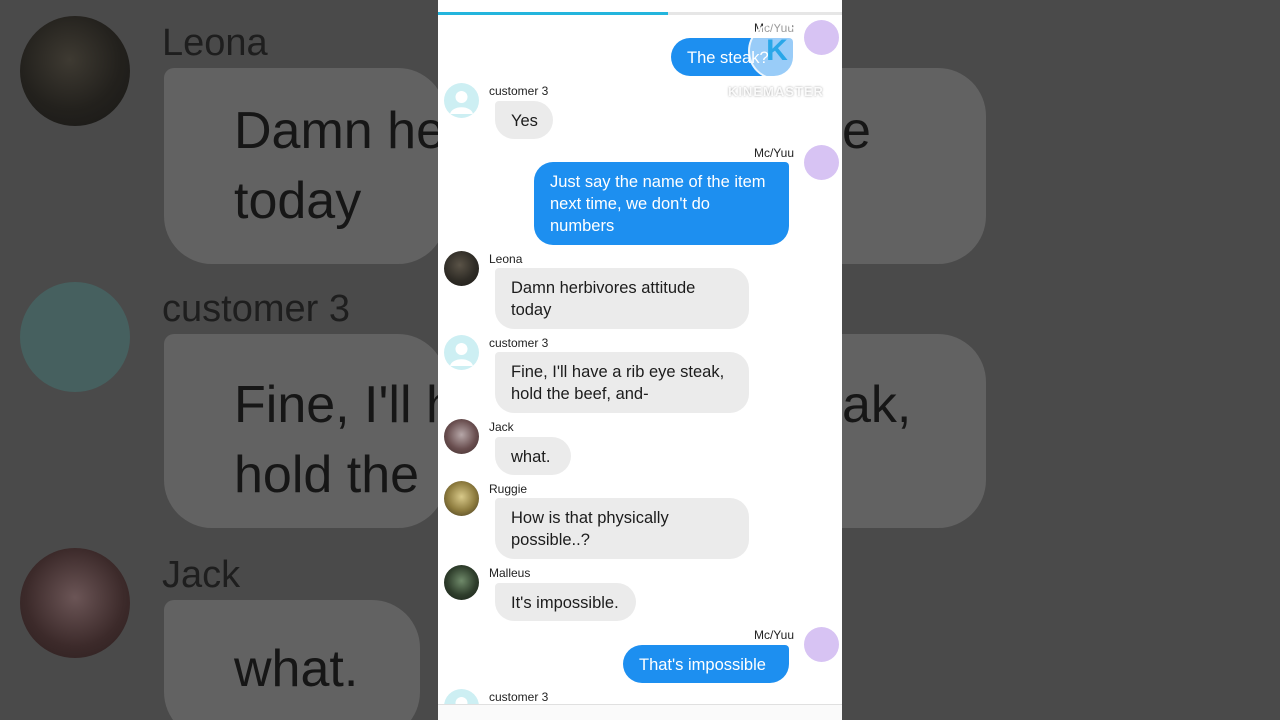 The width and height of the screenshot is (1280, 720). Describe the element at coordinates (339, 131) in the screenshot. I see `background-bubble-line: Damn he` at that location.